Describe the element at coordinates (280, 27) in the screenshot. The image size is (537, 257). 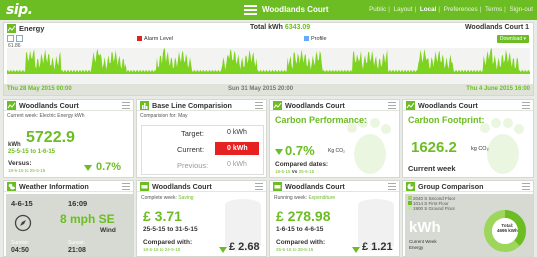
I see `total-kwh: Total kWh 6343.09` at that location.